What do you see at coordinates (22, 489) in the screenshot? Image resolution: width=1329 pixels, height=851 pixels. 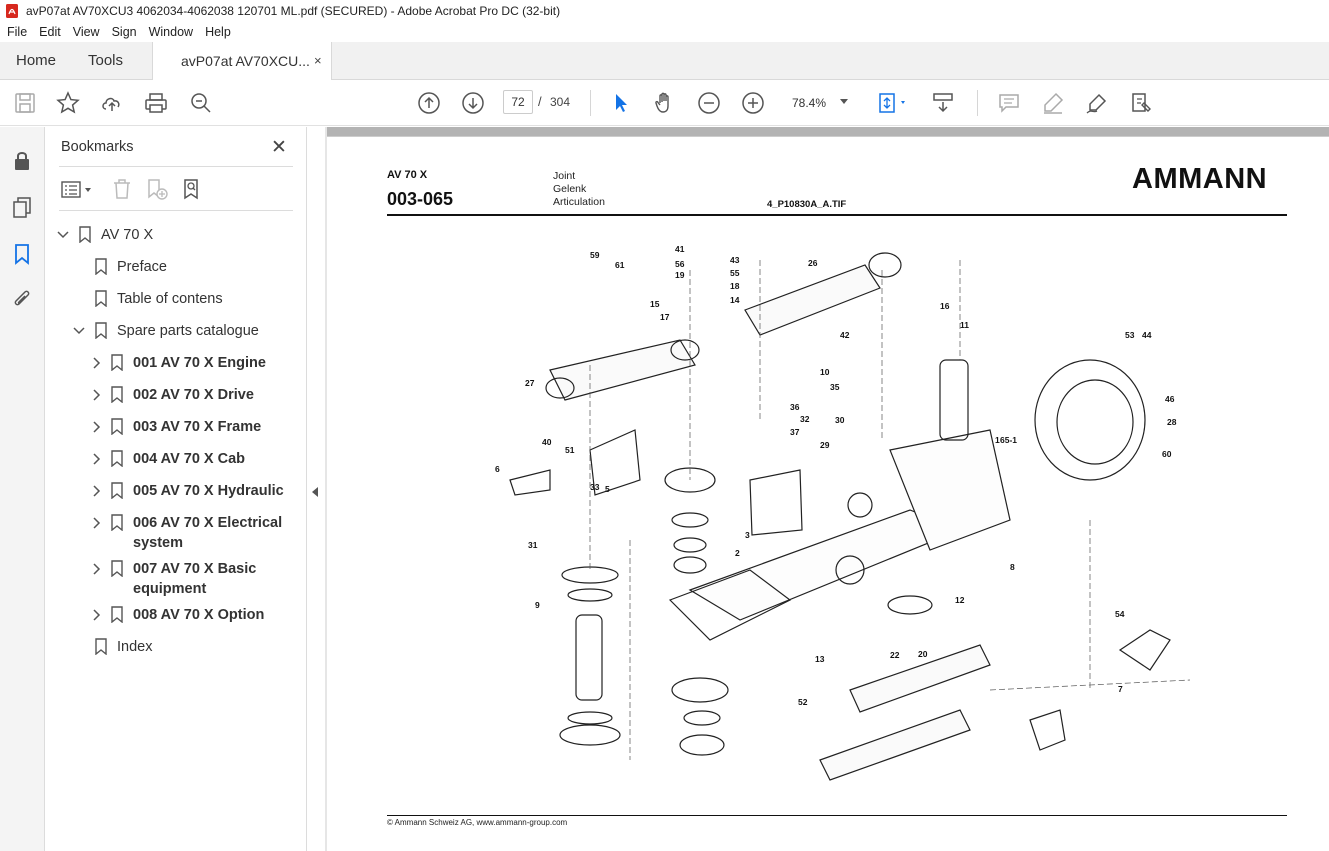 I see `left-navigation-rail` at bounding box center [22, 489].